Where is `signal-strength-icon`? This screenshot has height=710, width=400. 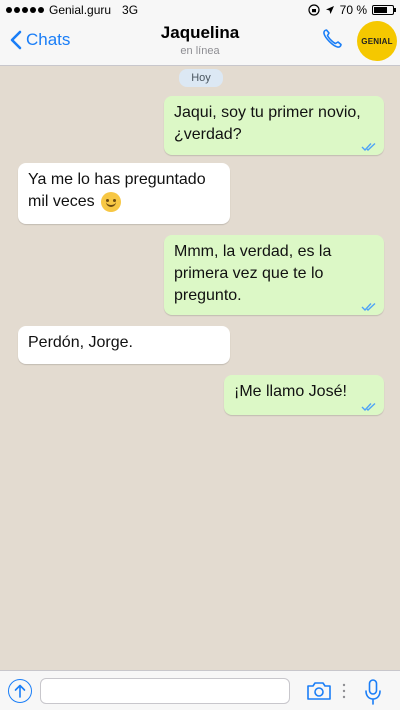 signal-strength-icon is located at coordinates (25, 10).